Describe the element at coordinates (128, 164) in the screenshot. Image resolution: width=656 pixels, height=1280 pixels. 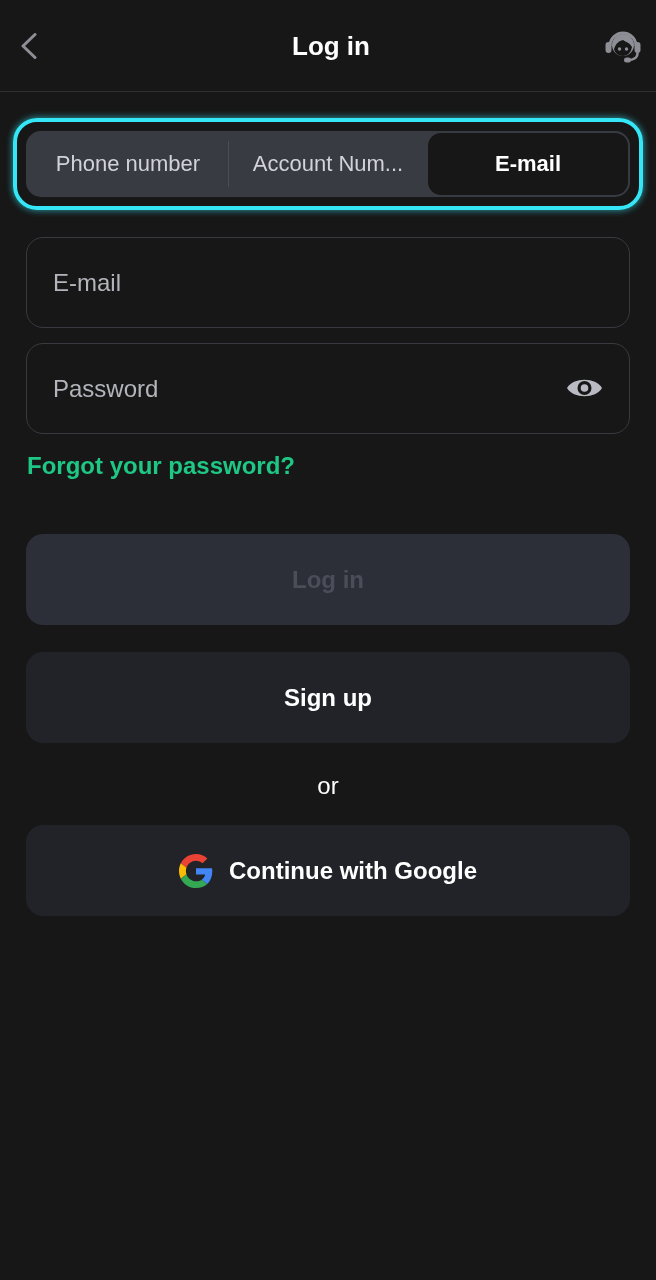
I see `tab: Phone number` at that location.